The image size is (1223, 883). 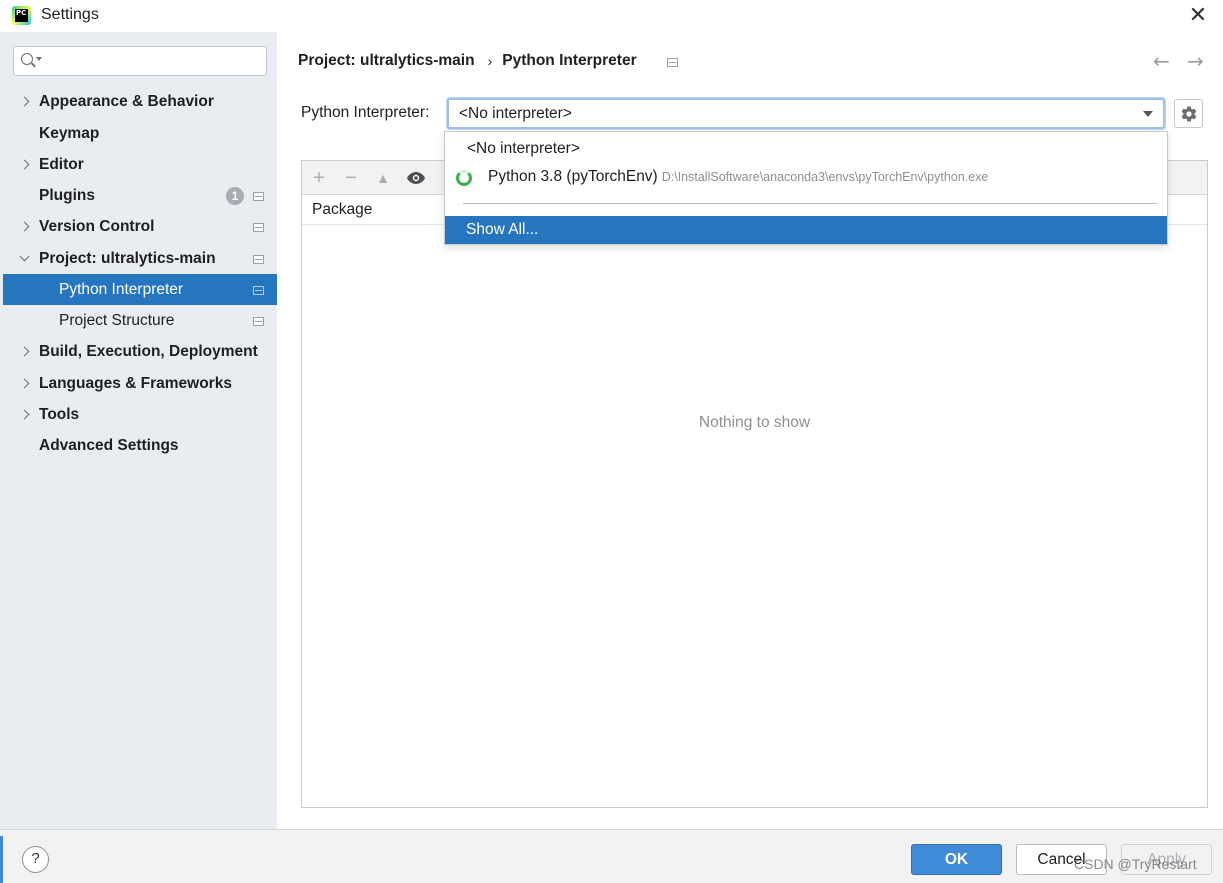 What do you see at coordinates (956, 859) in the screenshot?
I see `ok-button: OK` at bounding box center [956, 859].